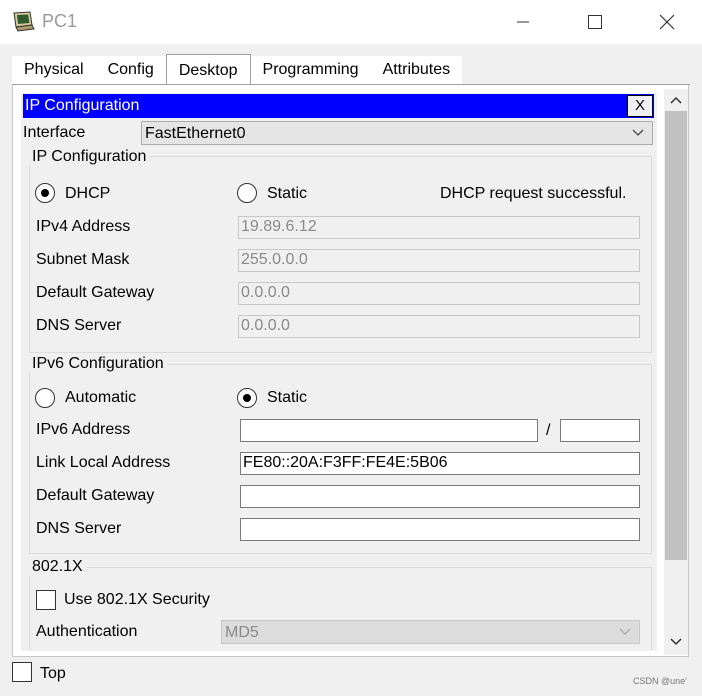 The height and width of the screenshot is (696, 702). Describe the element at coordinates (242, 632) in the screenshot. I see `authentication-value: MD5` at that location.